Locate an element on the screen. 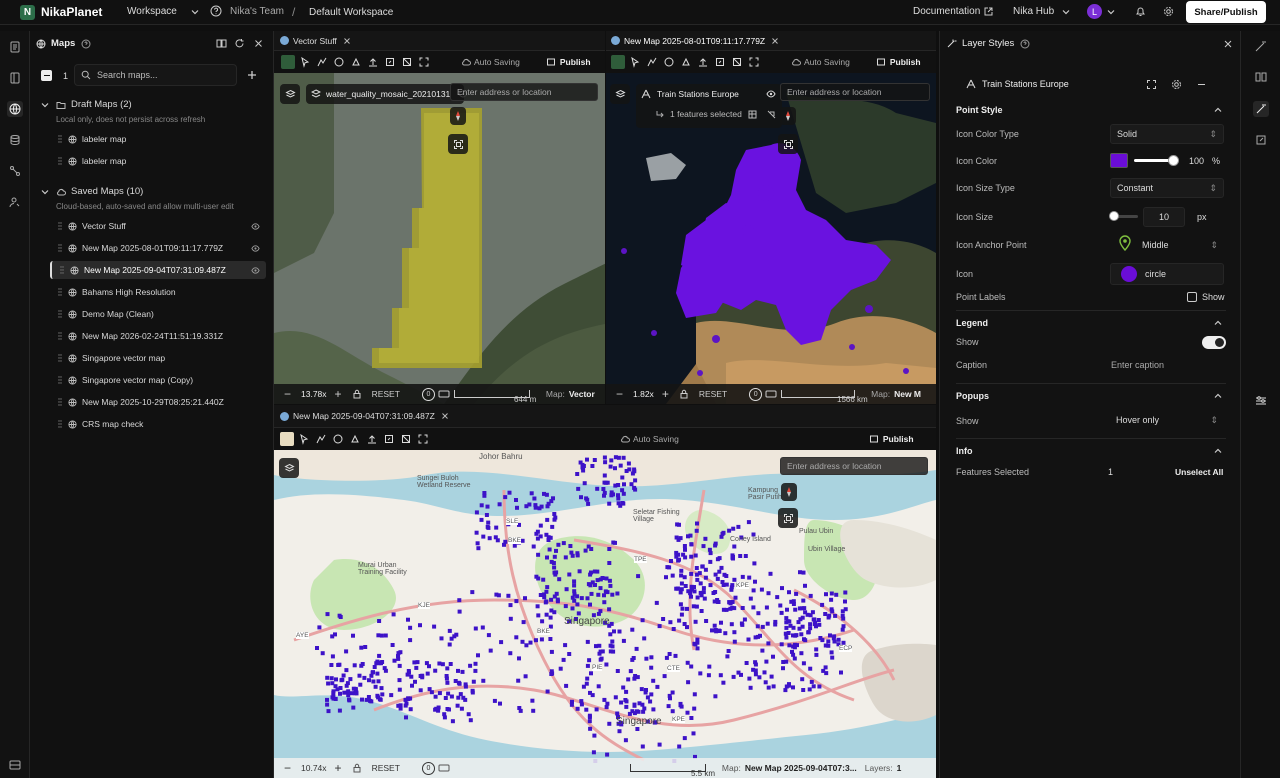 The image size is (1280, 778). icon-anchor-select: Middle ⇕ is located at coordinates (1180, 245).